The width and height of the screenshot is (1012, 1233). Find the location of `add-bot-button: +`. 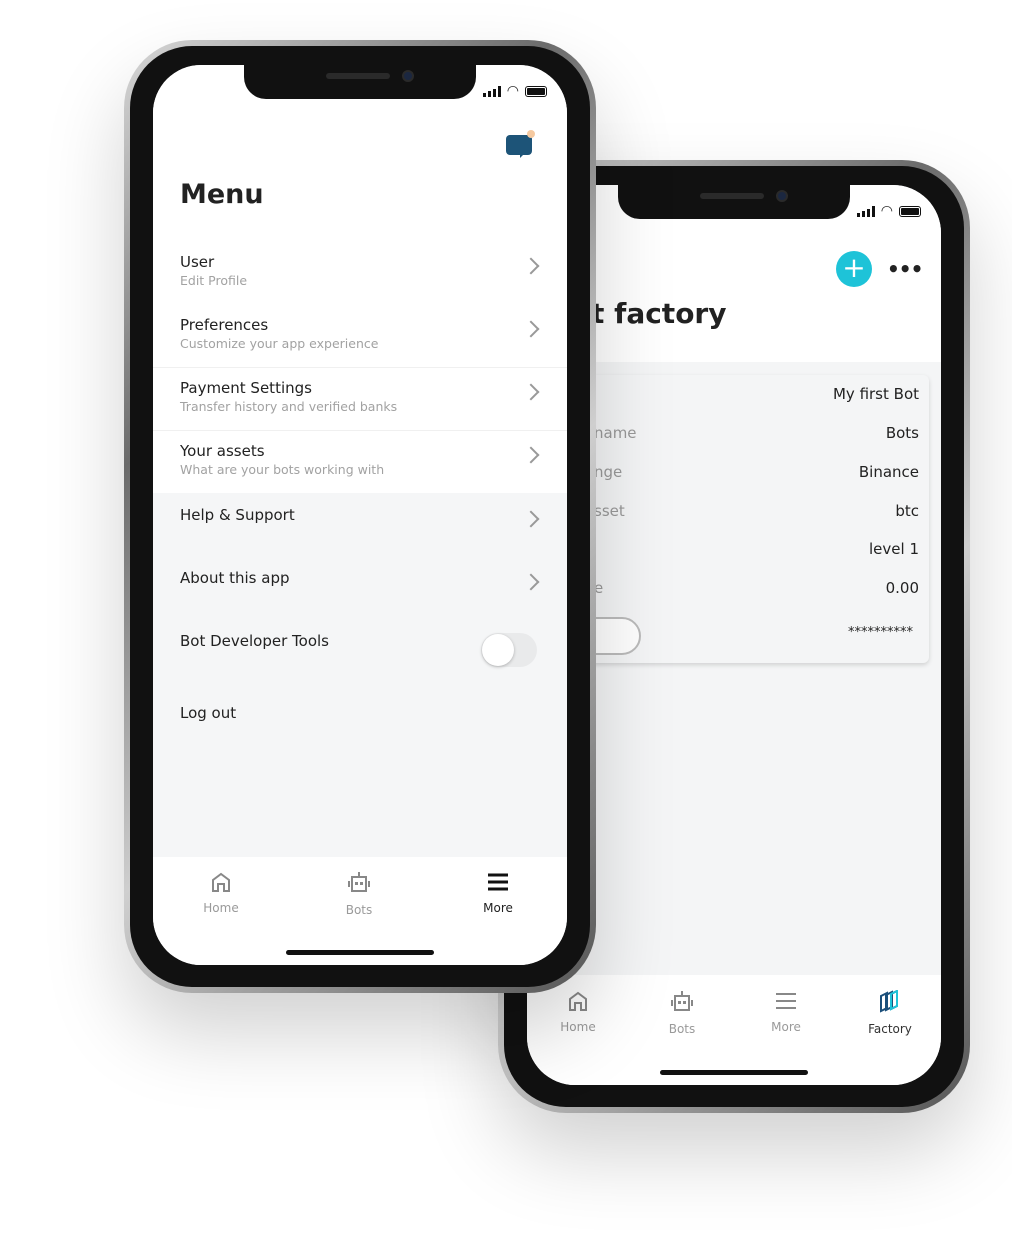

add-bot-button: + is located at coordinates (854, 269).